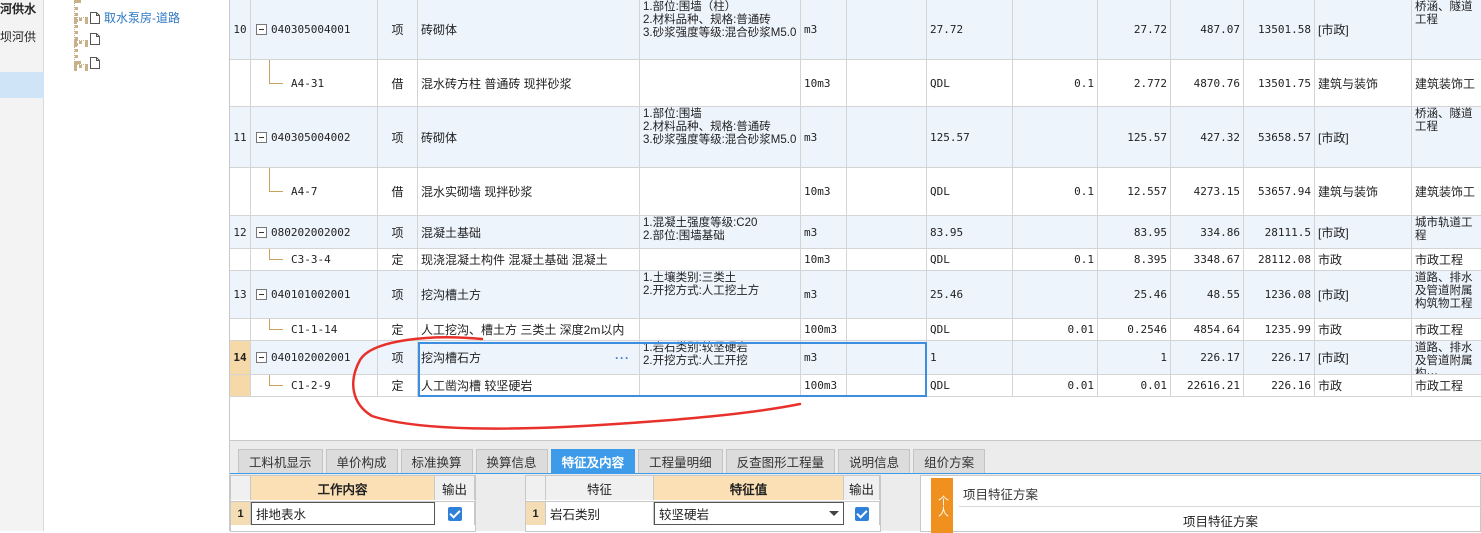 The height and width of the screenshot is (533, 1481). I want to click on more-options-icon: ···, so click(625, 358).